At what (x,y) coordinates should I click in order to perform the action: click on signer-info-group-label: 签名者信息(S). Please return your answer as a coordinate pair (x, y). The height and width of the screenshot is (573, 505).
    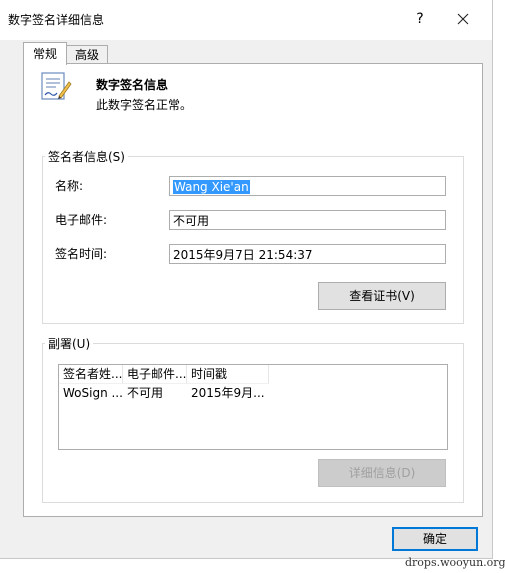
    Looking at the image, I should click on (86, 156).